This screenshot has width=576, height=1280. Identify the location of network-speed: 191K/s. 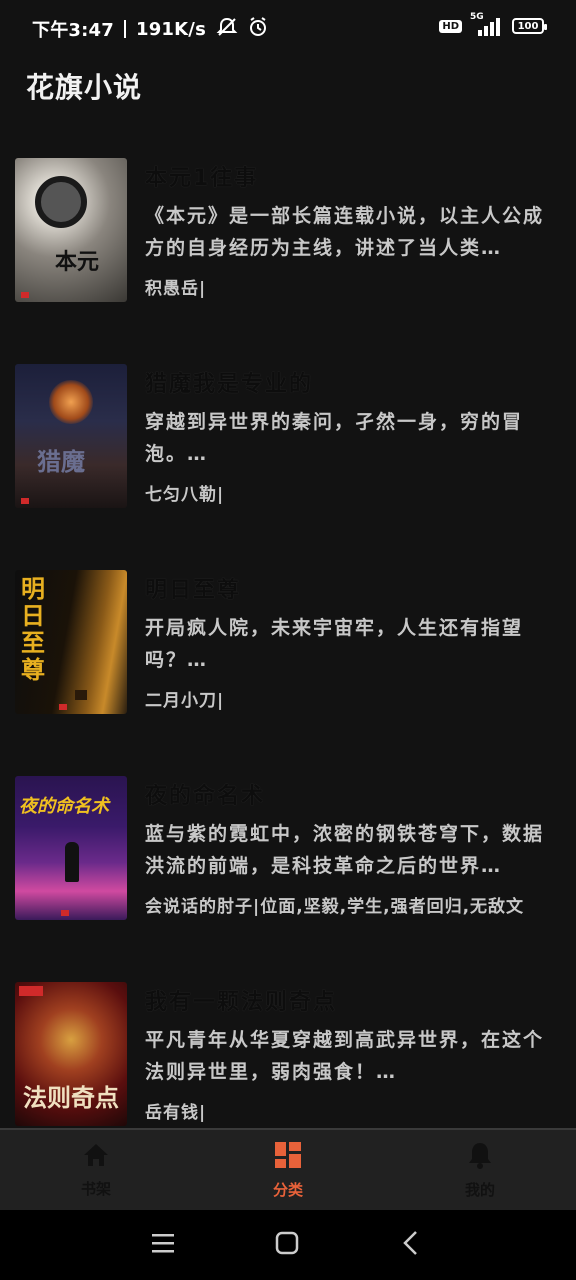
(170, 29).